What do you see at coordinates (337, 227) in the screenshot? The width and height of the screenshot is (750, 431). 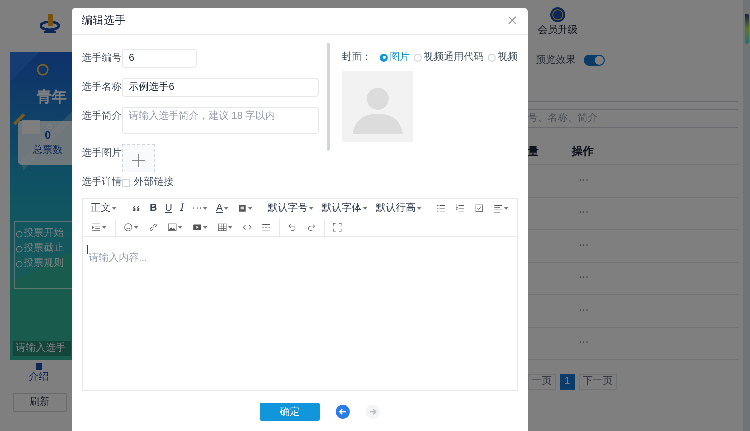 I see `fullscreen-icon` at bounding box center [337, 227].